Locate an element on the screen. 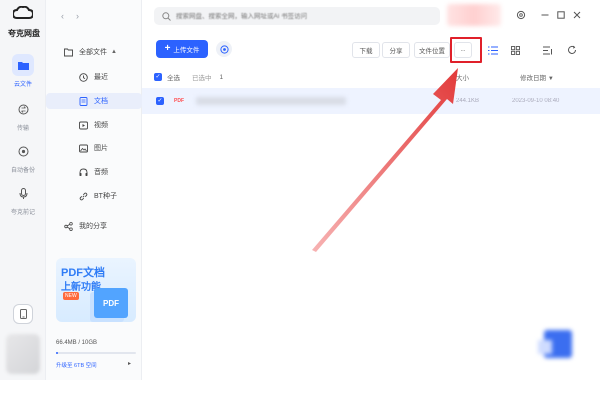 The image size is (600, 400). sidebar-item-documents: 文档 is located at coordinates (94, 101).